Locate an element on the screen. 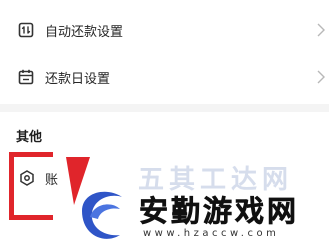  auto-repay-settings-label: 自动还款设置 is located at coordinates (84, 32).